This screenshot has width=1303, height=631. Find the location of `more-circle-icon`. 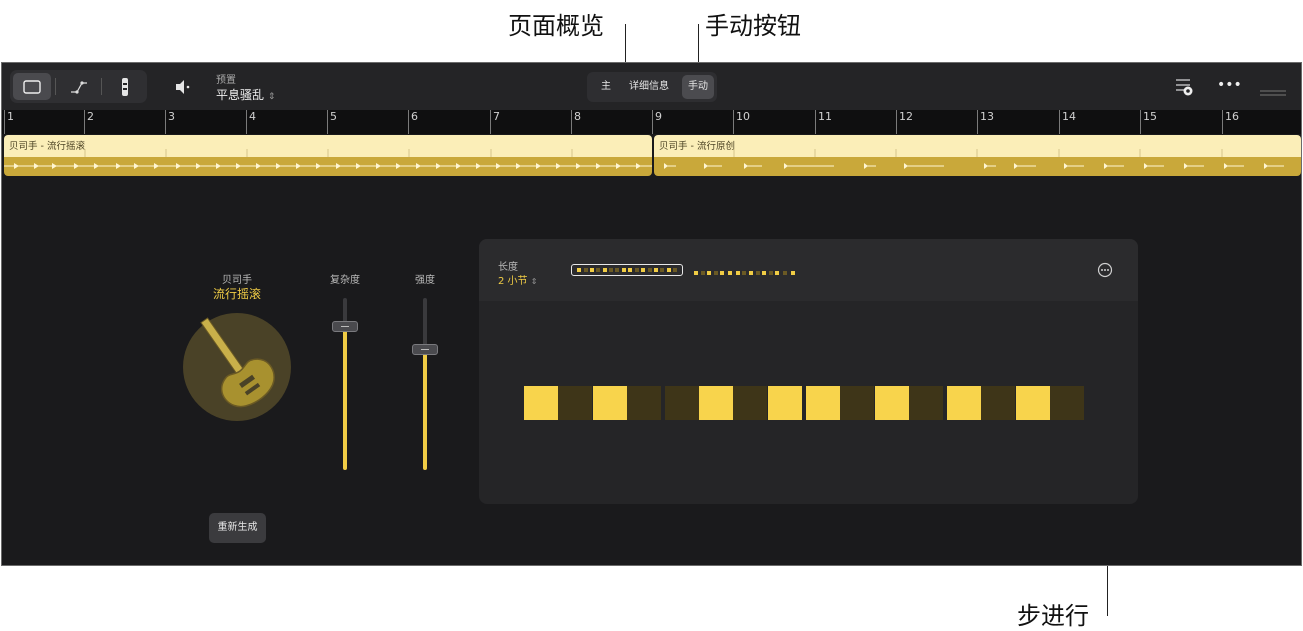

more-circle-icon is located at coordinates (1105, 270).